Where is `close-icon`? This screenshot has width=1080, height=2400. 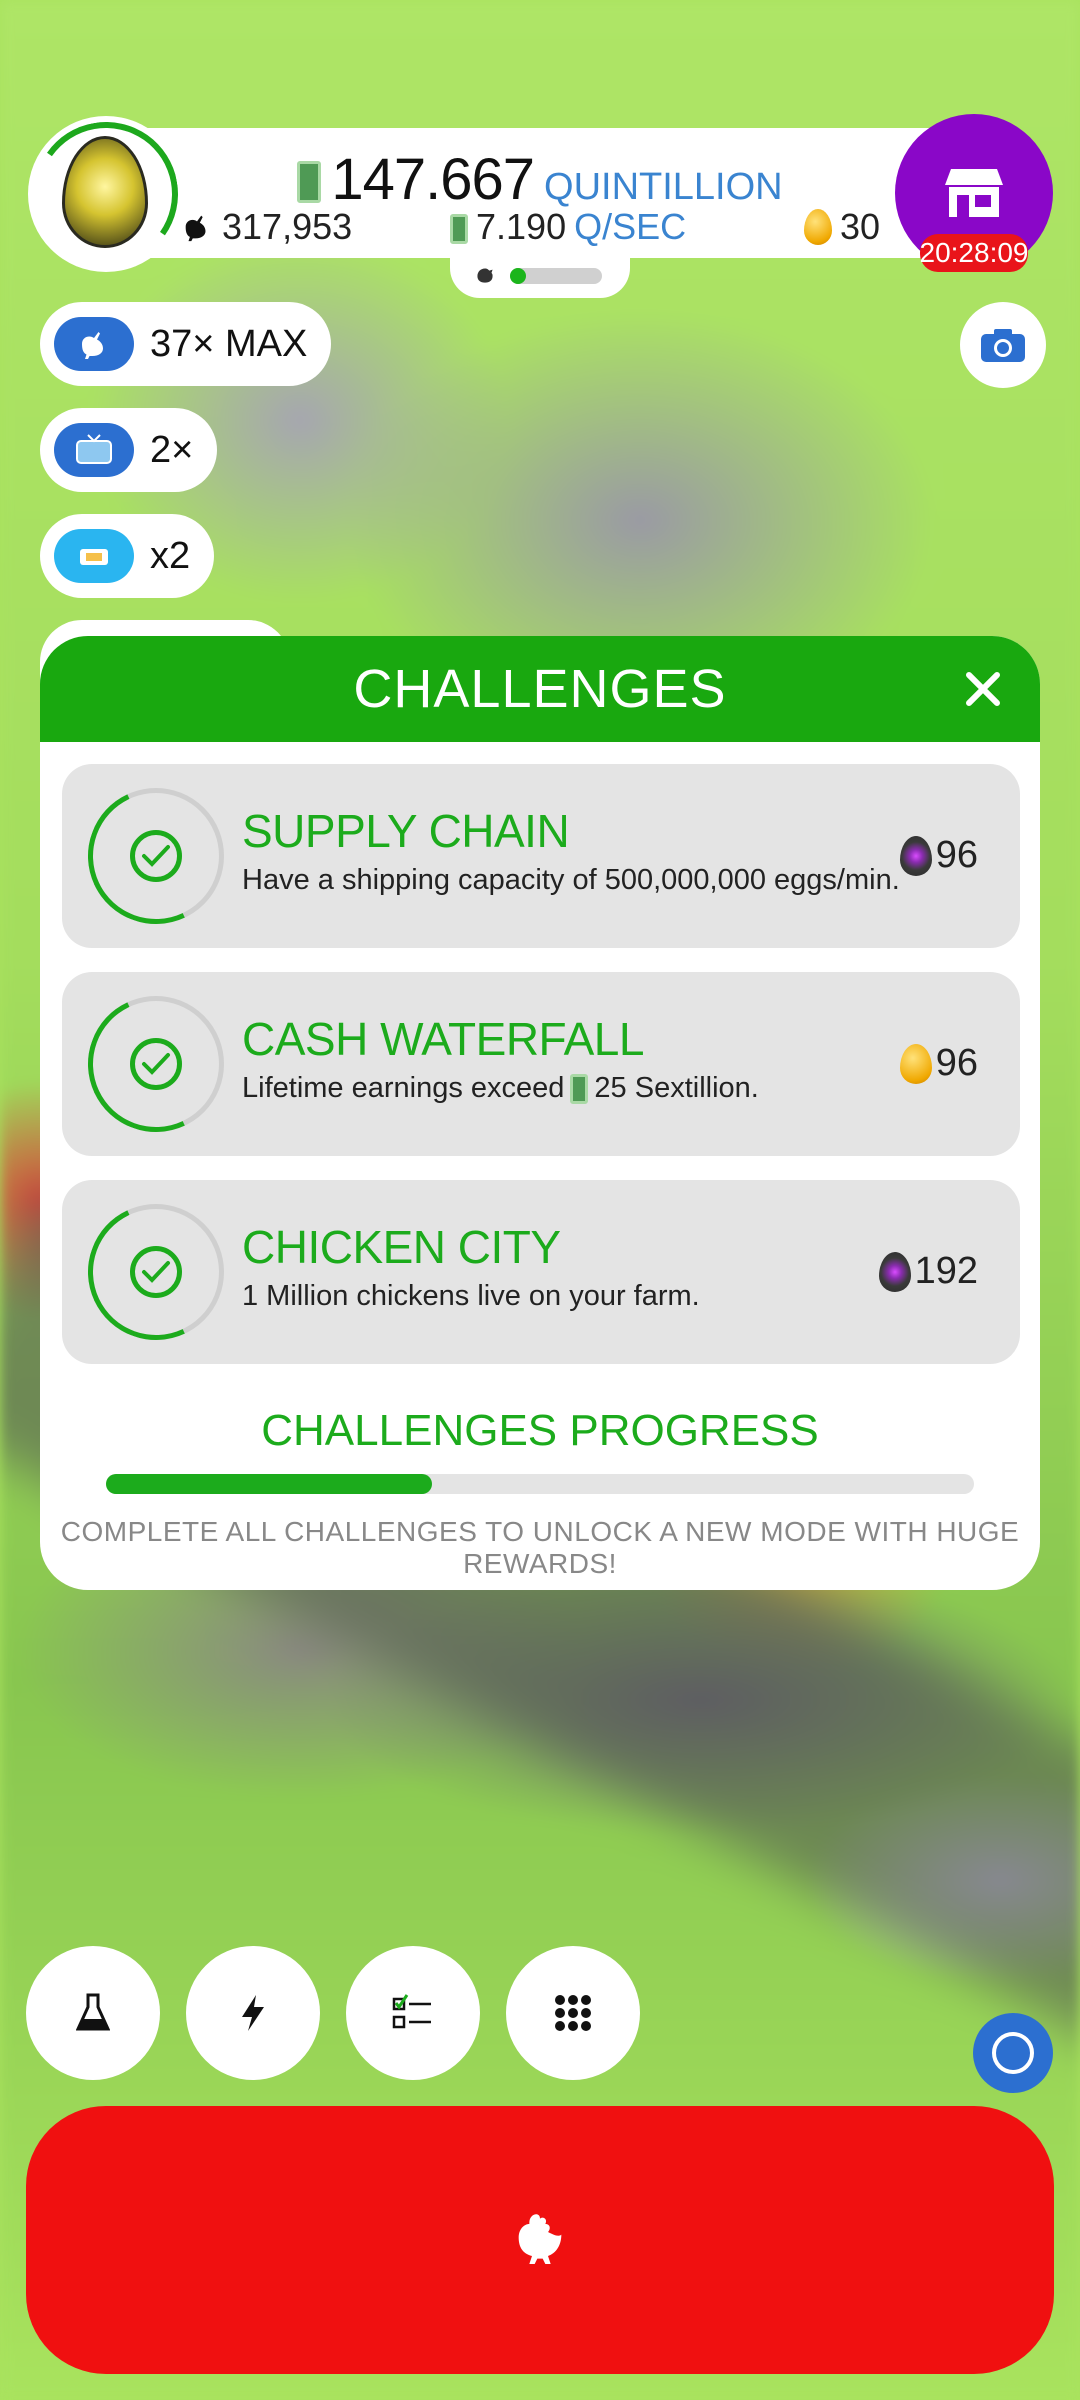
close-icon is located at coordinates (983, 689).